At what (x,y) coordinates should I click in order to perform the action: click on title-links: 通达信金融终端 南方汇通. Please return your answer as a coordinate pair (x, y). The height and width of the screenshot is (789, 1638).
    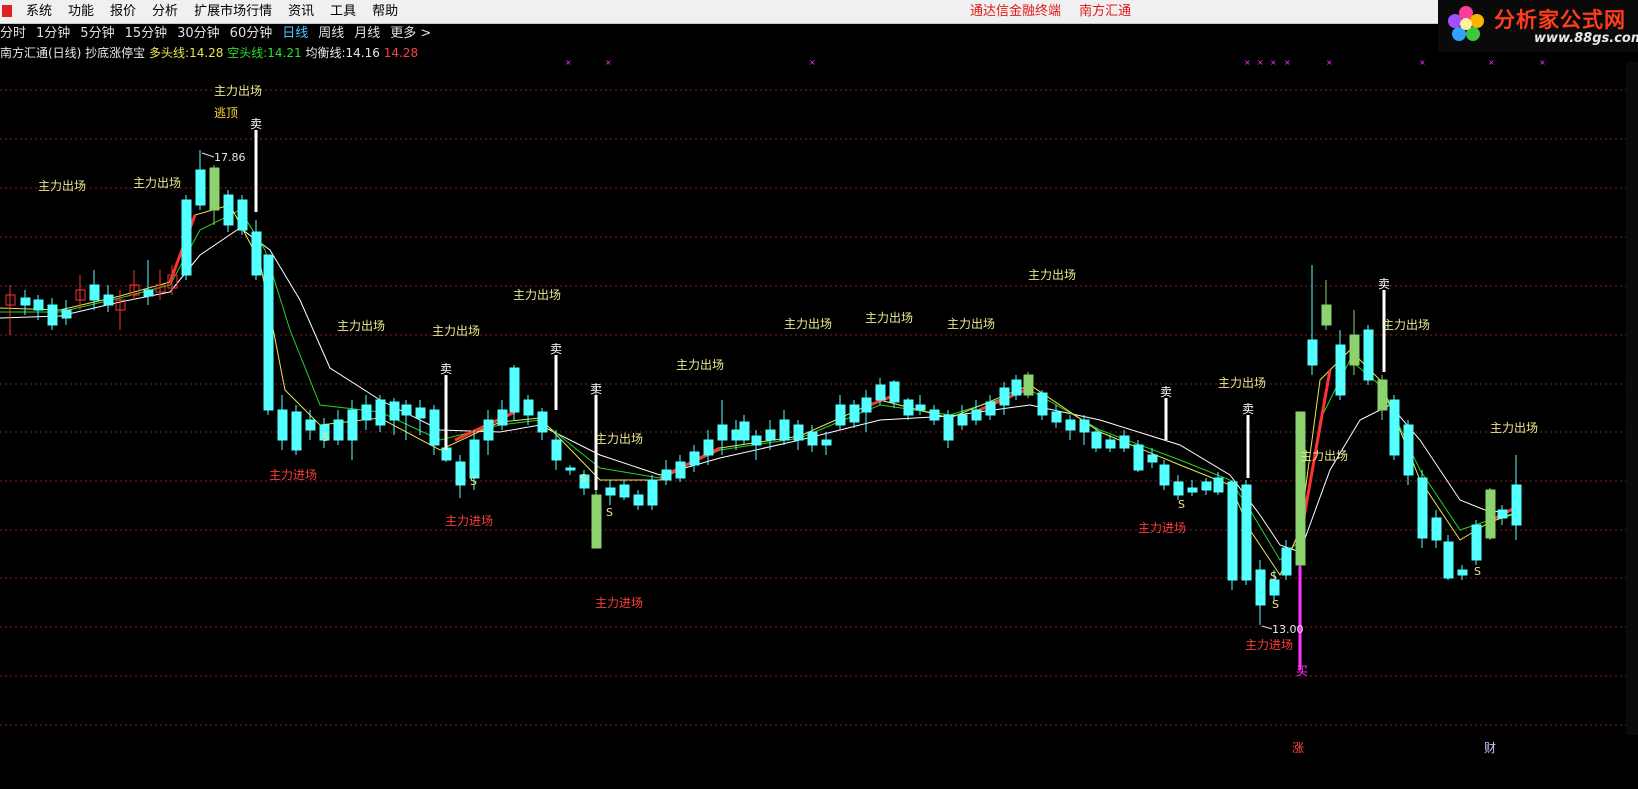
    Looking at the image, I should click on (1057, 12).